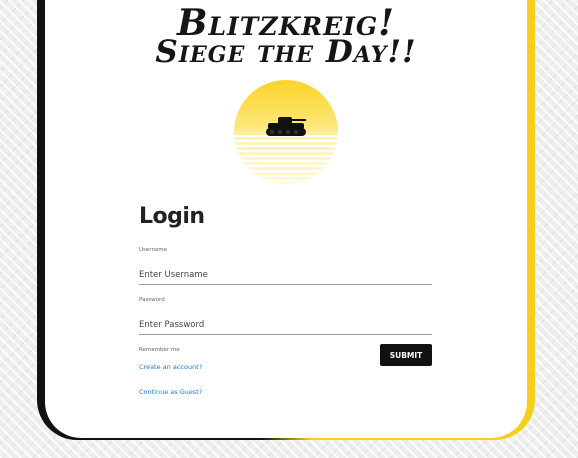 This screenshot has height=458, width=578. Describe the element at coordinates (286, 158) in the screenshot. I see `sun-stripes` at that location.